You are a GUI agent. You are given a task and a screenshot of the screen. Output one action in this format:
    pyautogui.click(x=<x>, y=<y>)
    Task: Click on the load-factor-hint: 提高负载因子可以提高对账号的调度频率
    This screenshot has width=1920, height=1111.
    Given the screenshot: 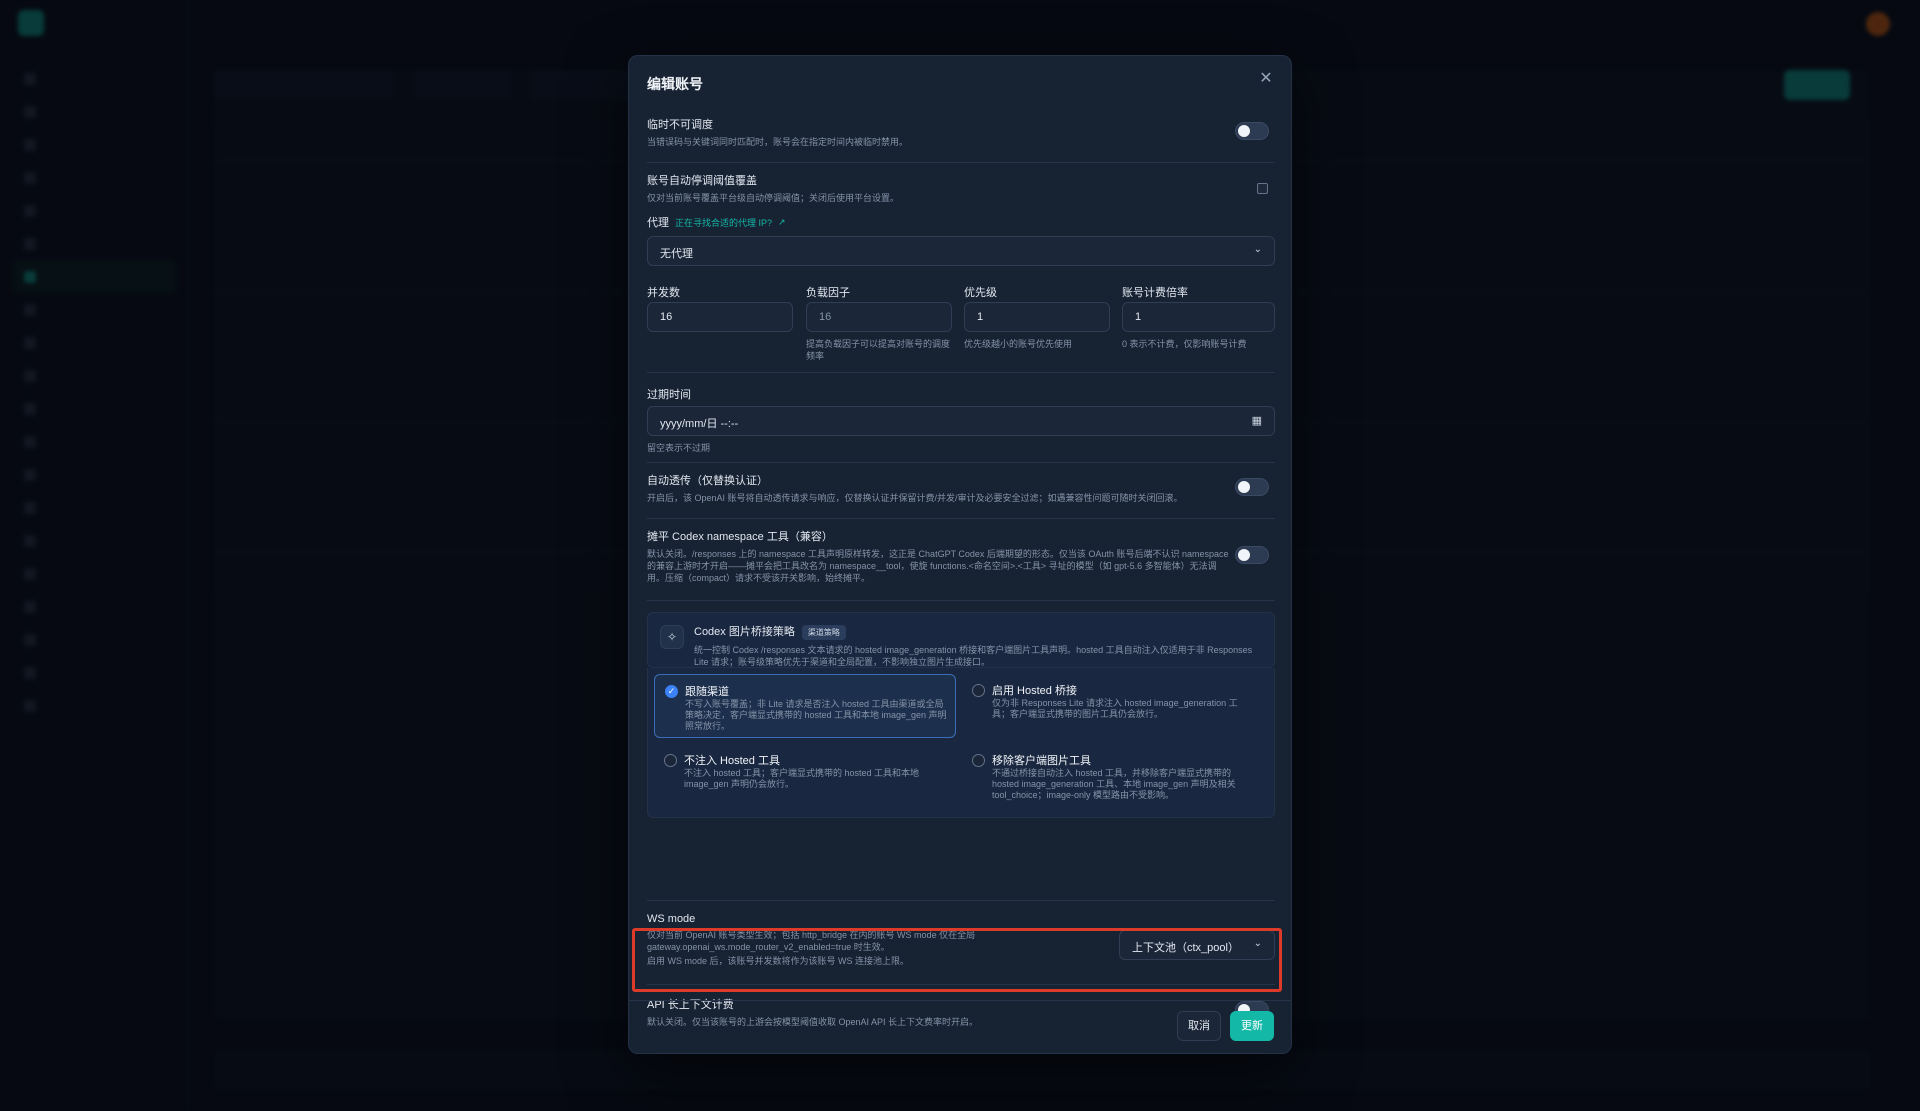 What is the action you would take?
    pyautogui.click(x=878, y=350)
    